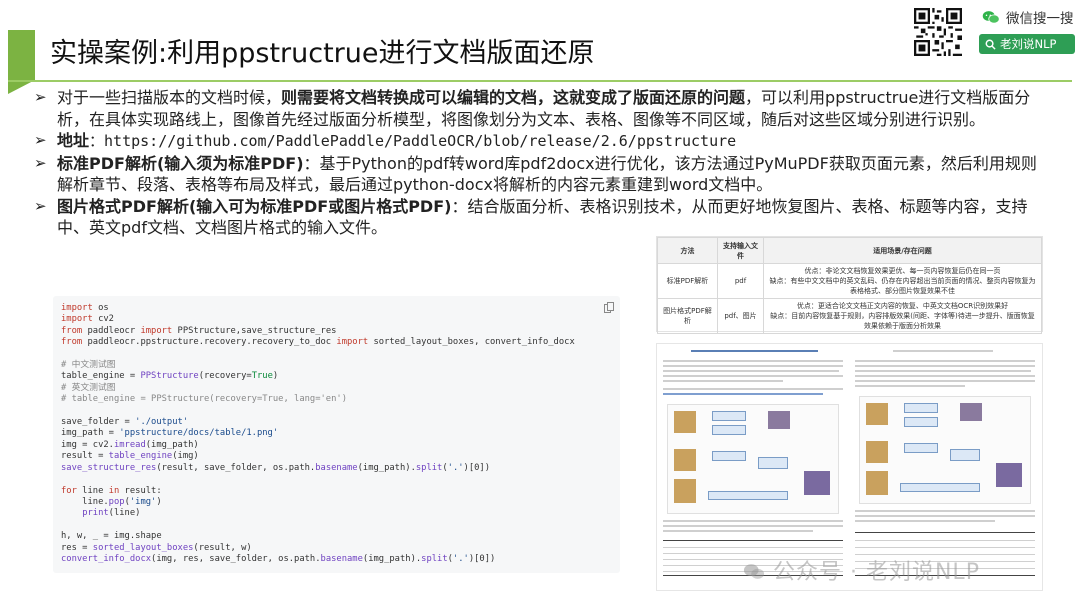 This screenshot has width=1080, height=611. Describe the element at coordinates (322, 53) in the screenshot. I see `page-title: 实操案例:利用ppstructrue进行文档版面还原` at that location.